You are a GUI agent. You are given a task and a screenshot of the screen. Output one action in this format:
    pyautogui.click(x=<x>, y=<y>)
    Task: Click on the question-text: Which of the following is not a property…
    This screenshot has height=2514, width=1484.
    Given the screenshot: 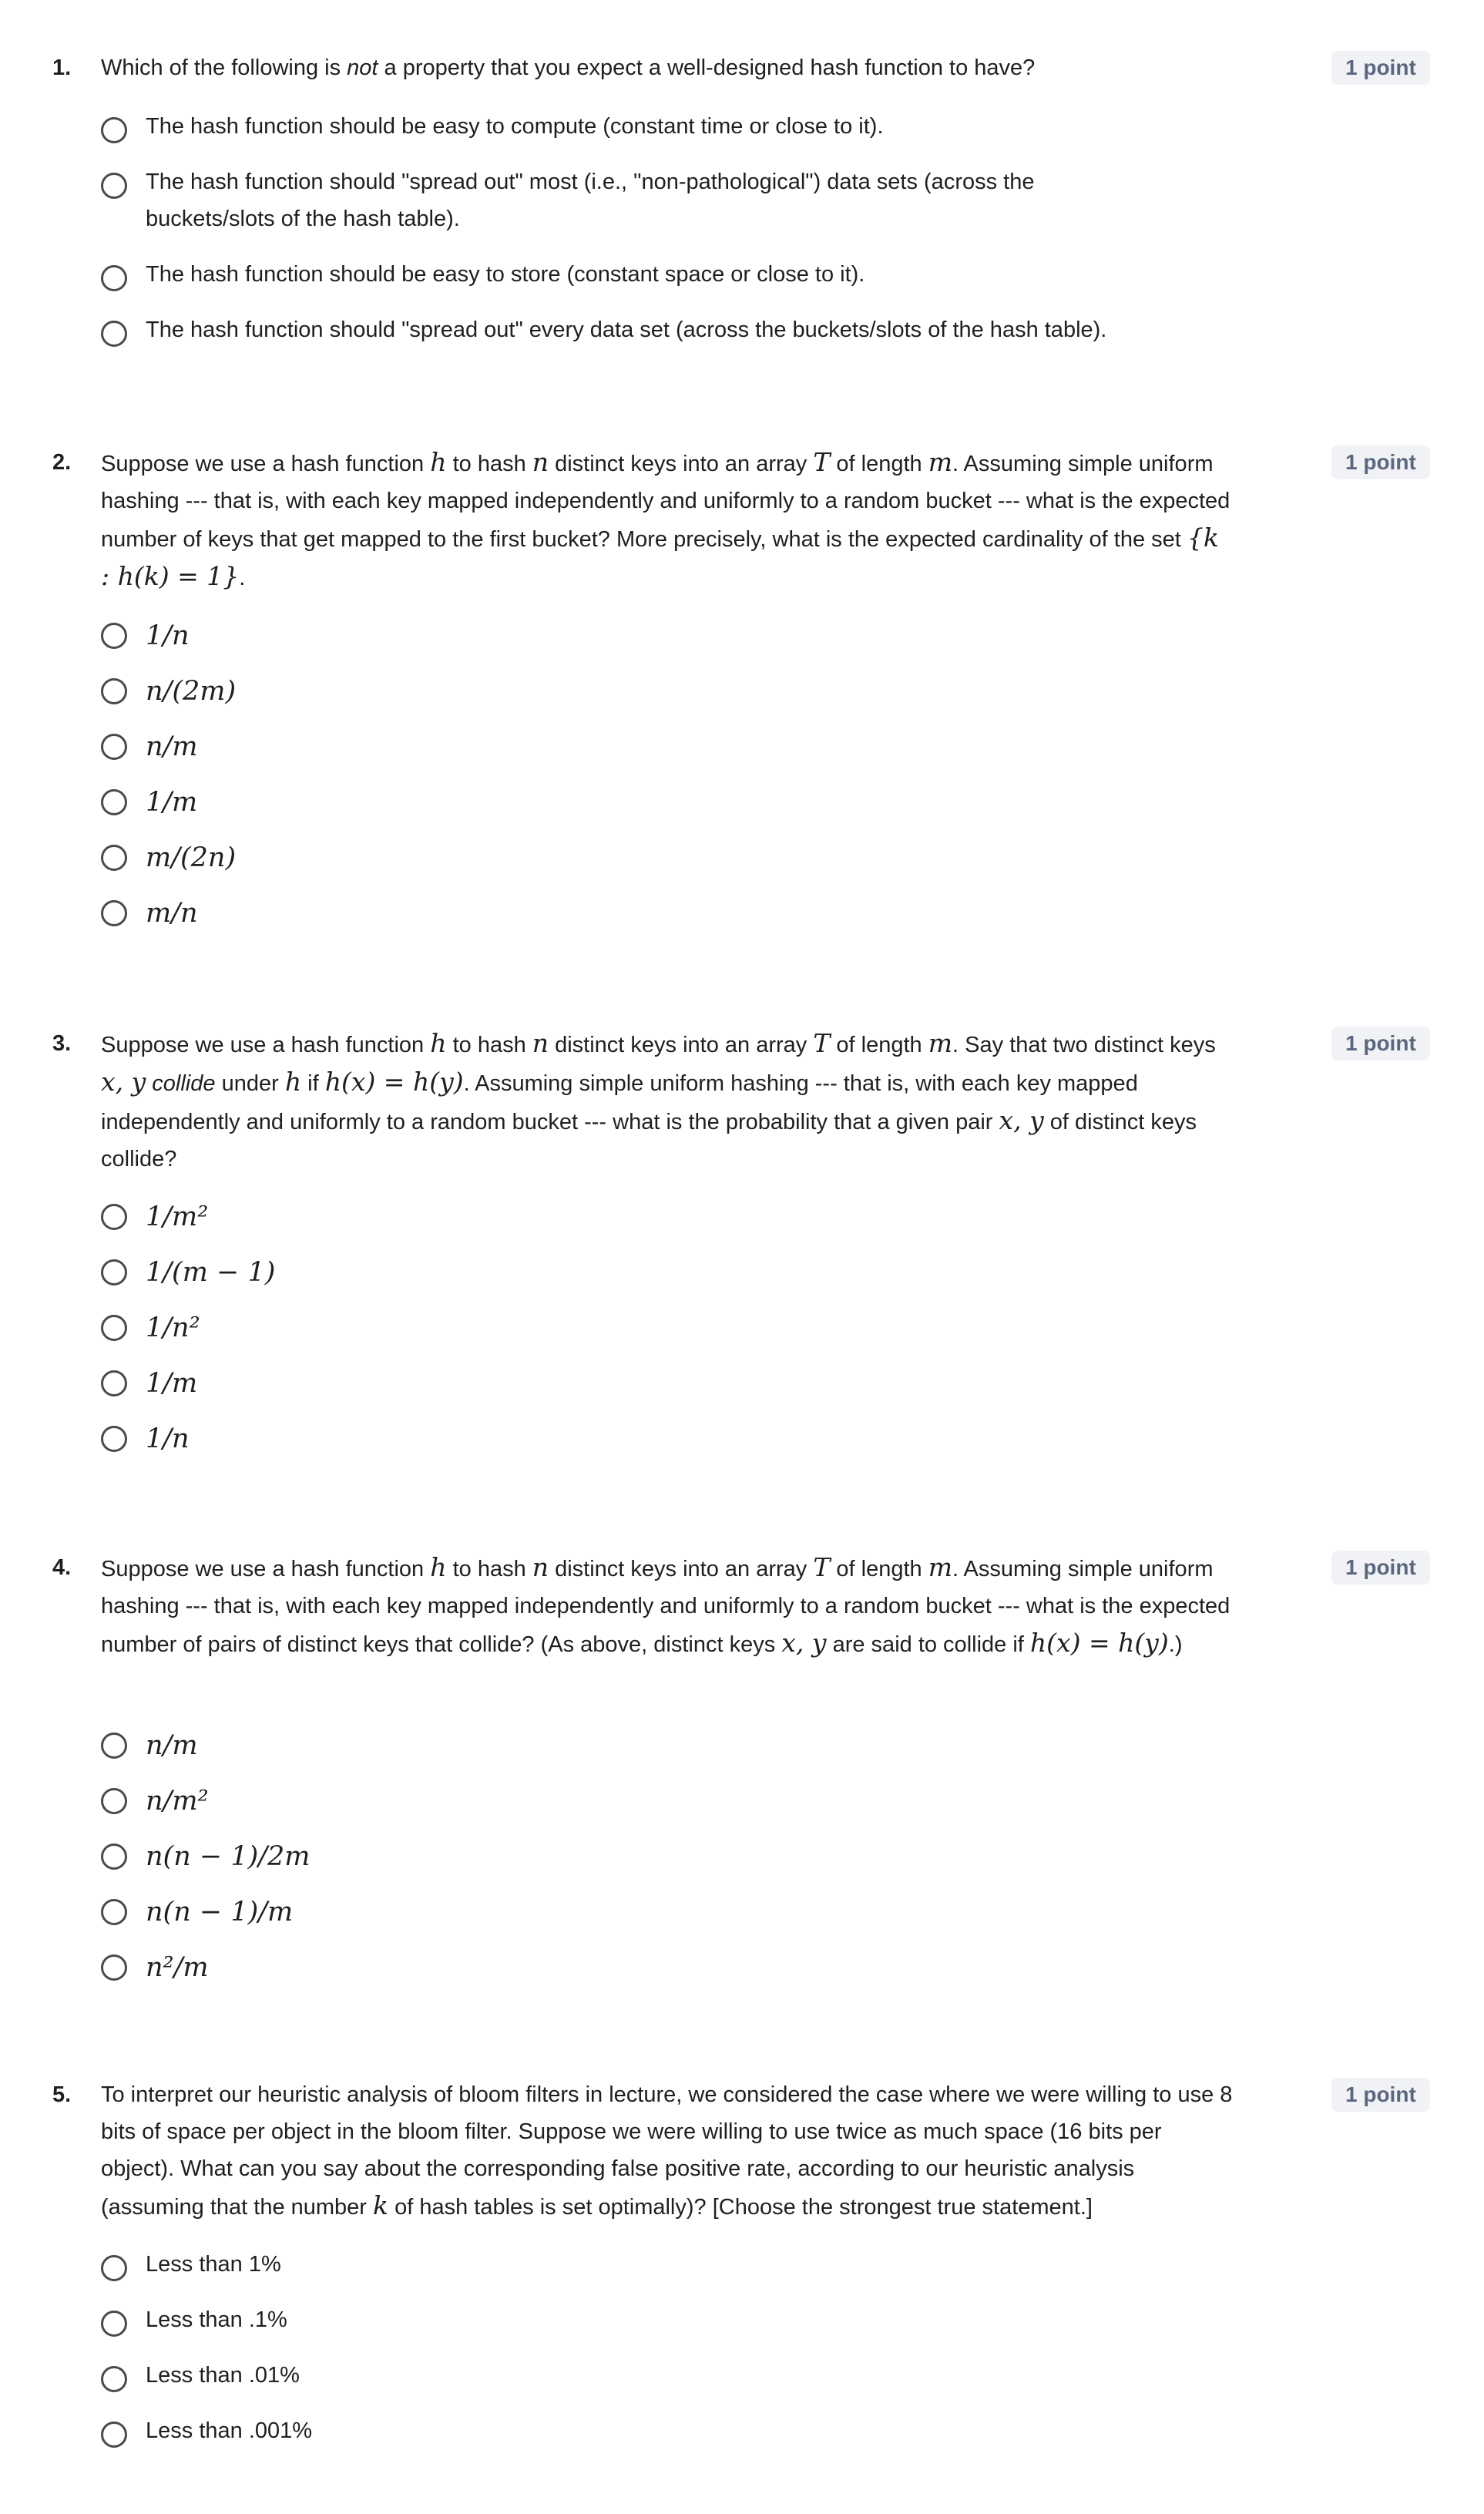 What is the action you would take?
    pyautogui.click(x=568, y=67)
    